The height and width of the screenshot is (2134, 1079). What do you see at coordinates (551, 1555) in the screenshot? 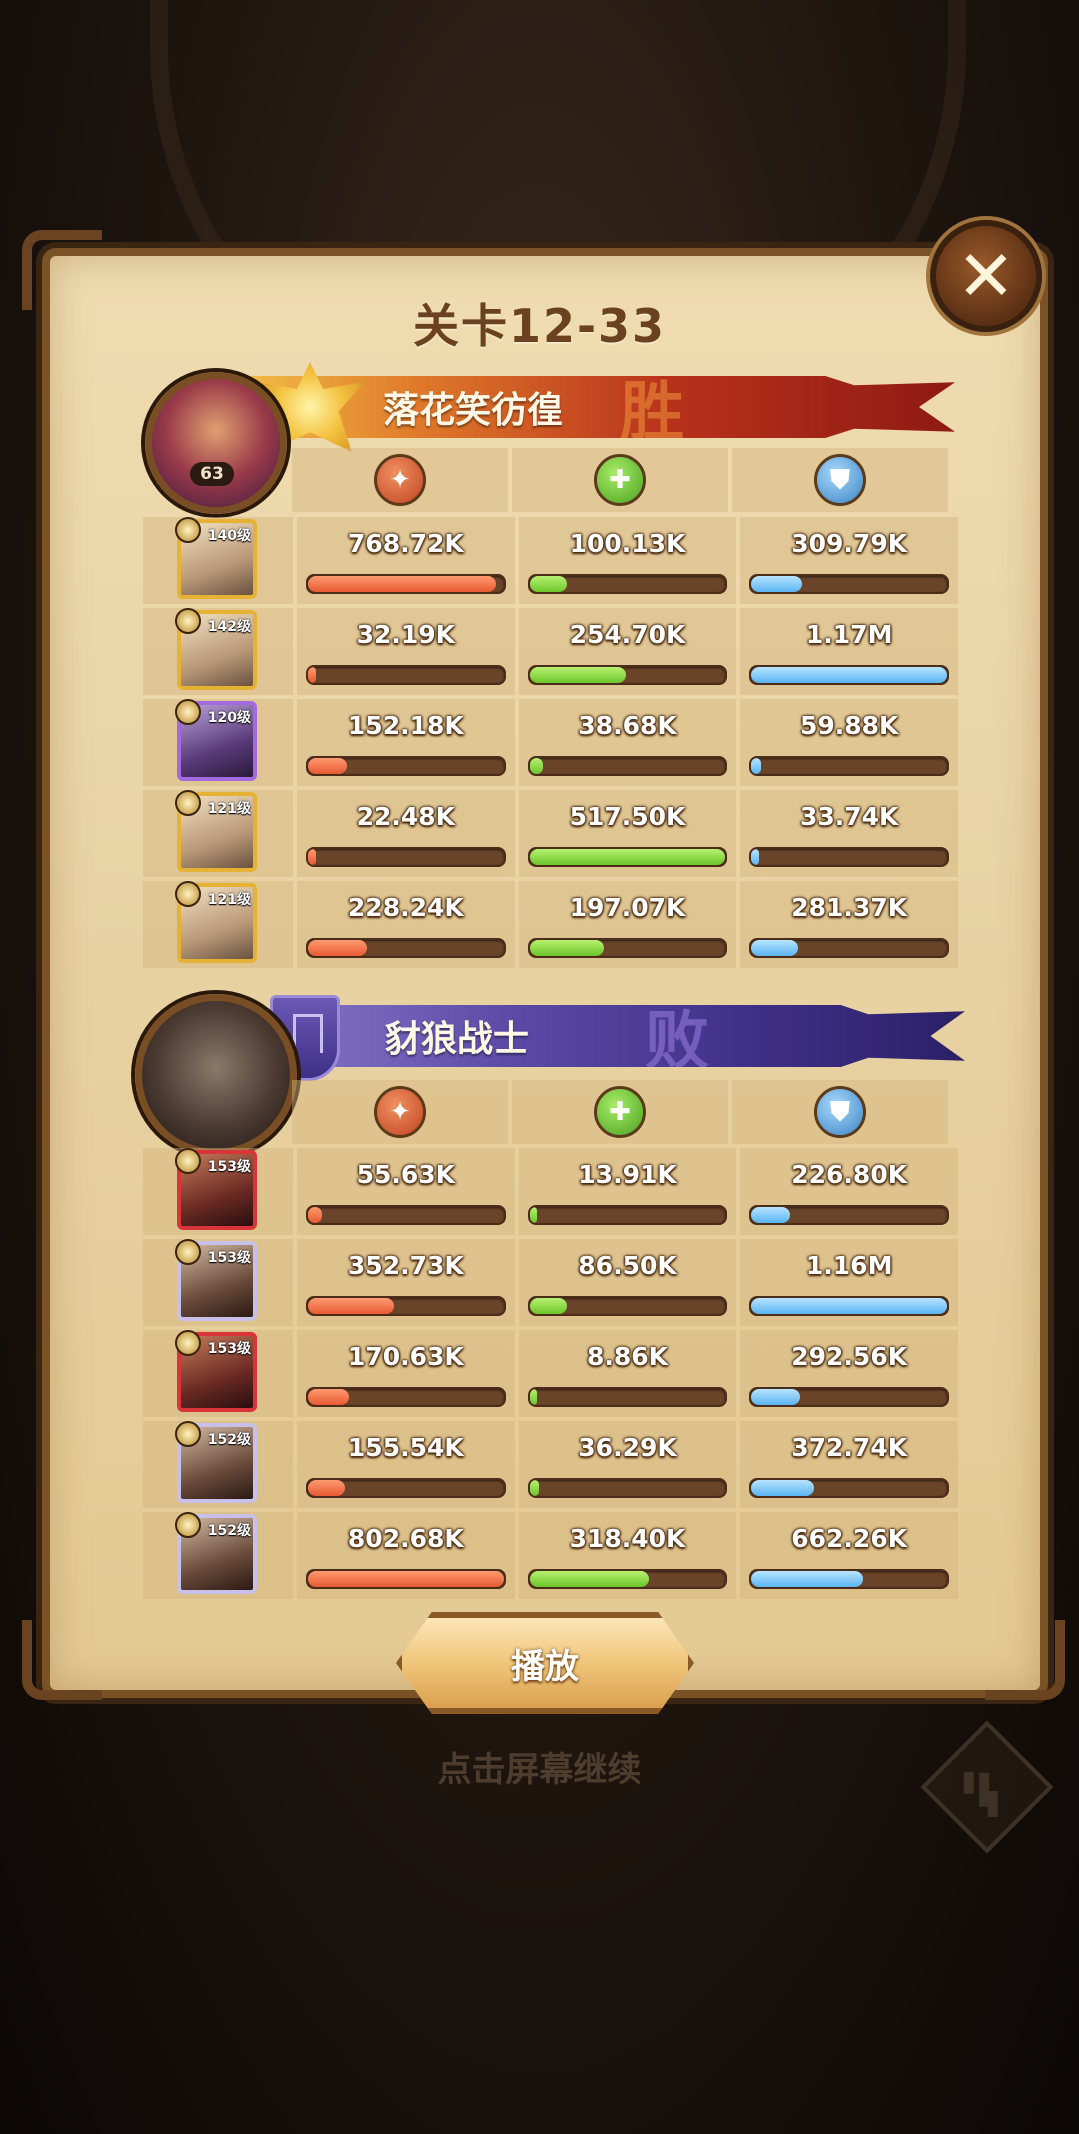
I see `hero-row: 152级 802.68K 318.40K 662.26K` at bounding box center [551, 1555].